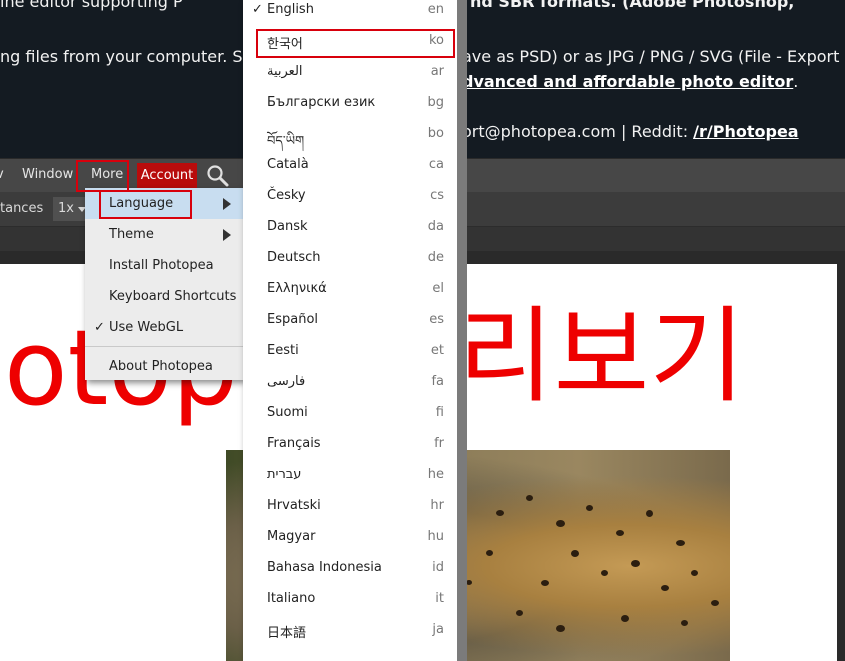 This screenshot has height=661, width=845. What do you see at coordinates (287, 226) in the screenshot?
I see `language-name: Dansk` at bounding box center [287, 226].